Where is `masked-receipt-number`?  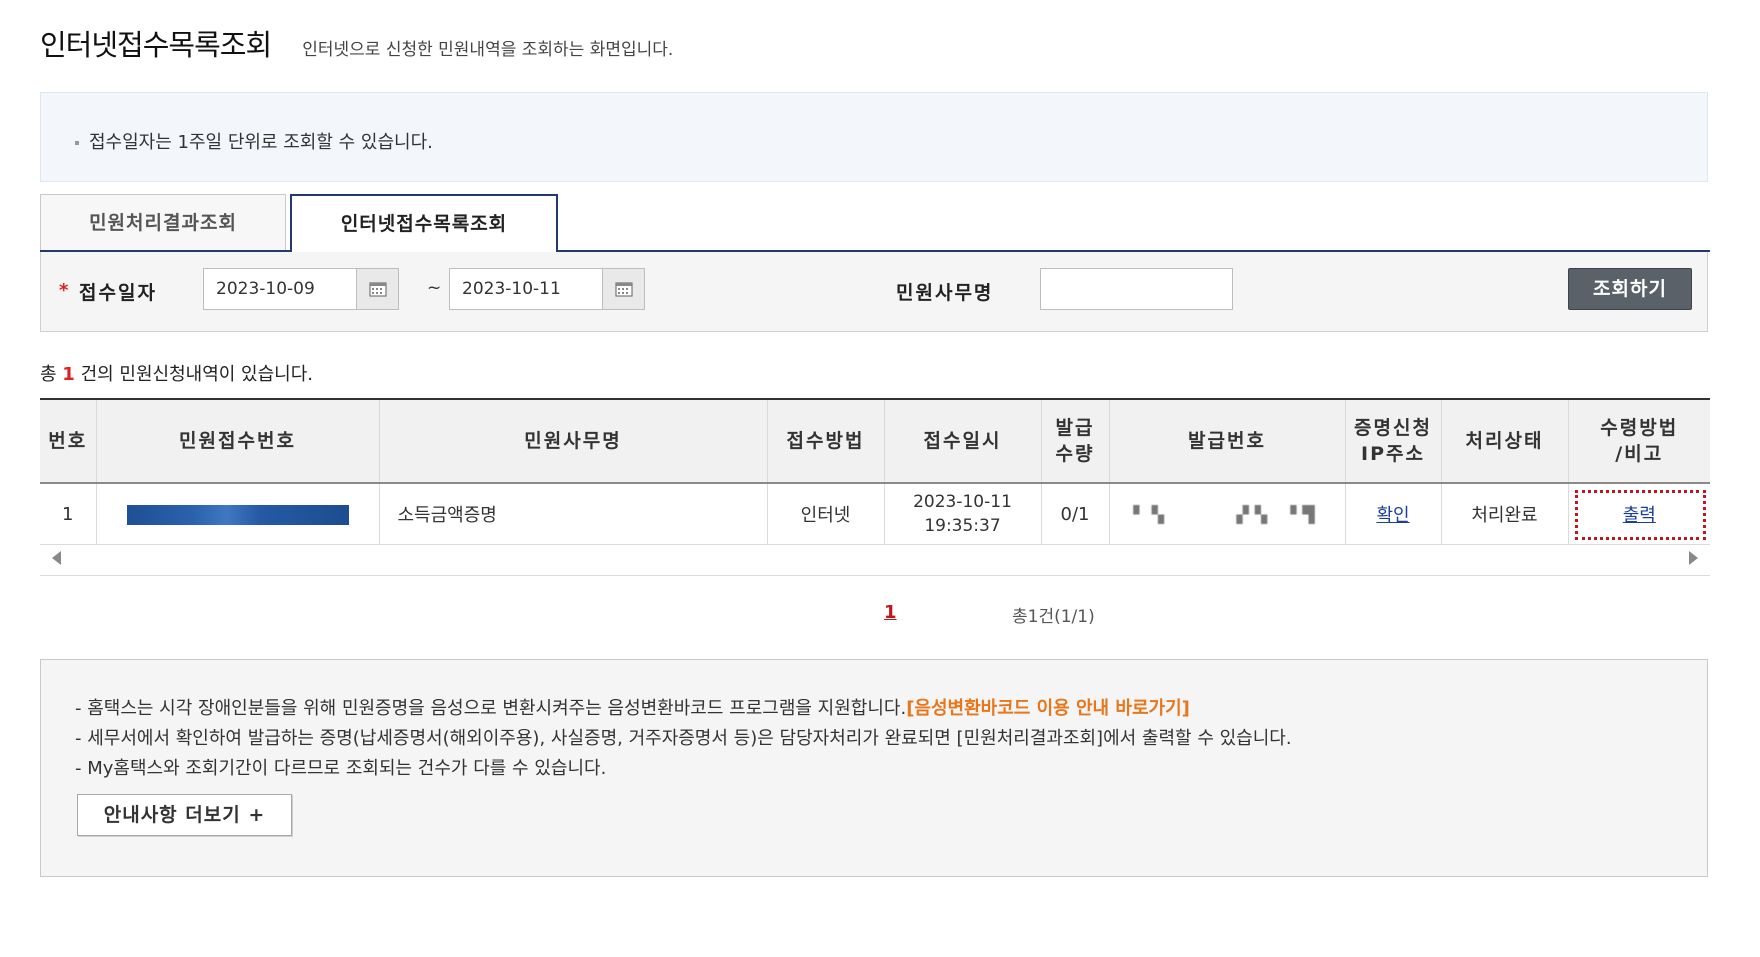
masked-receipt-number is located at coordinates (237, 514).